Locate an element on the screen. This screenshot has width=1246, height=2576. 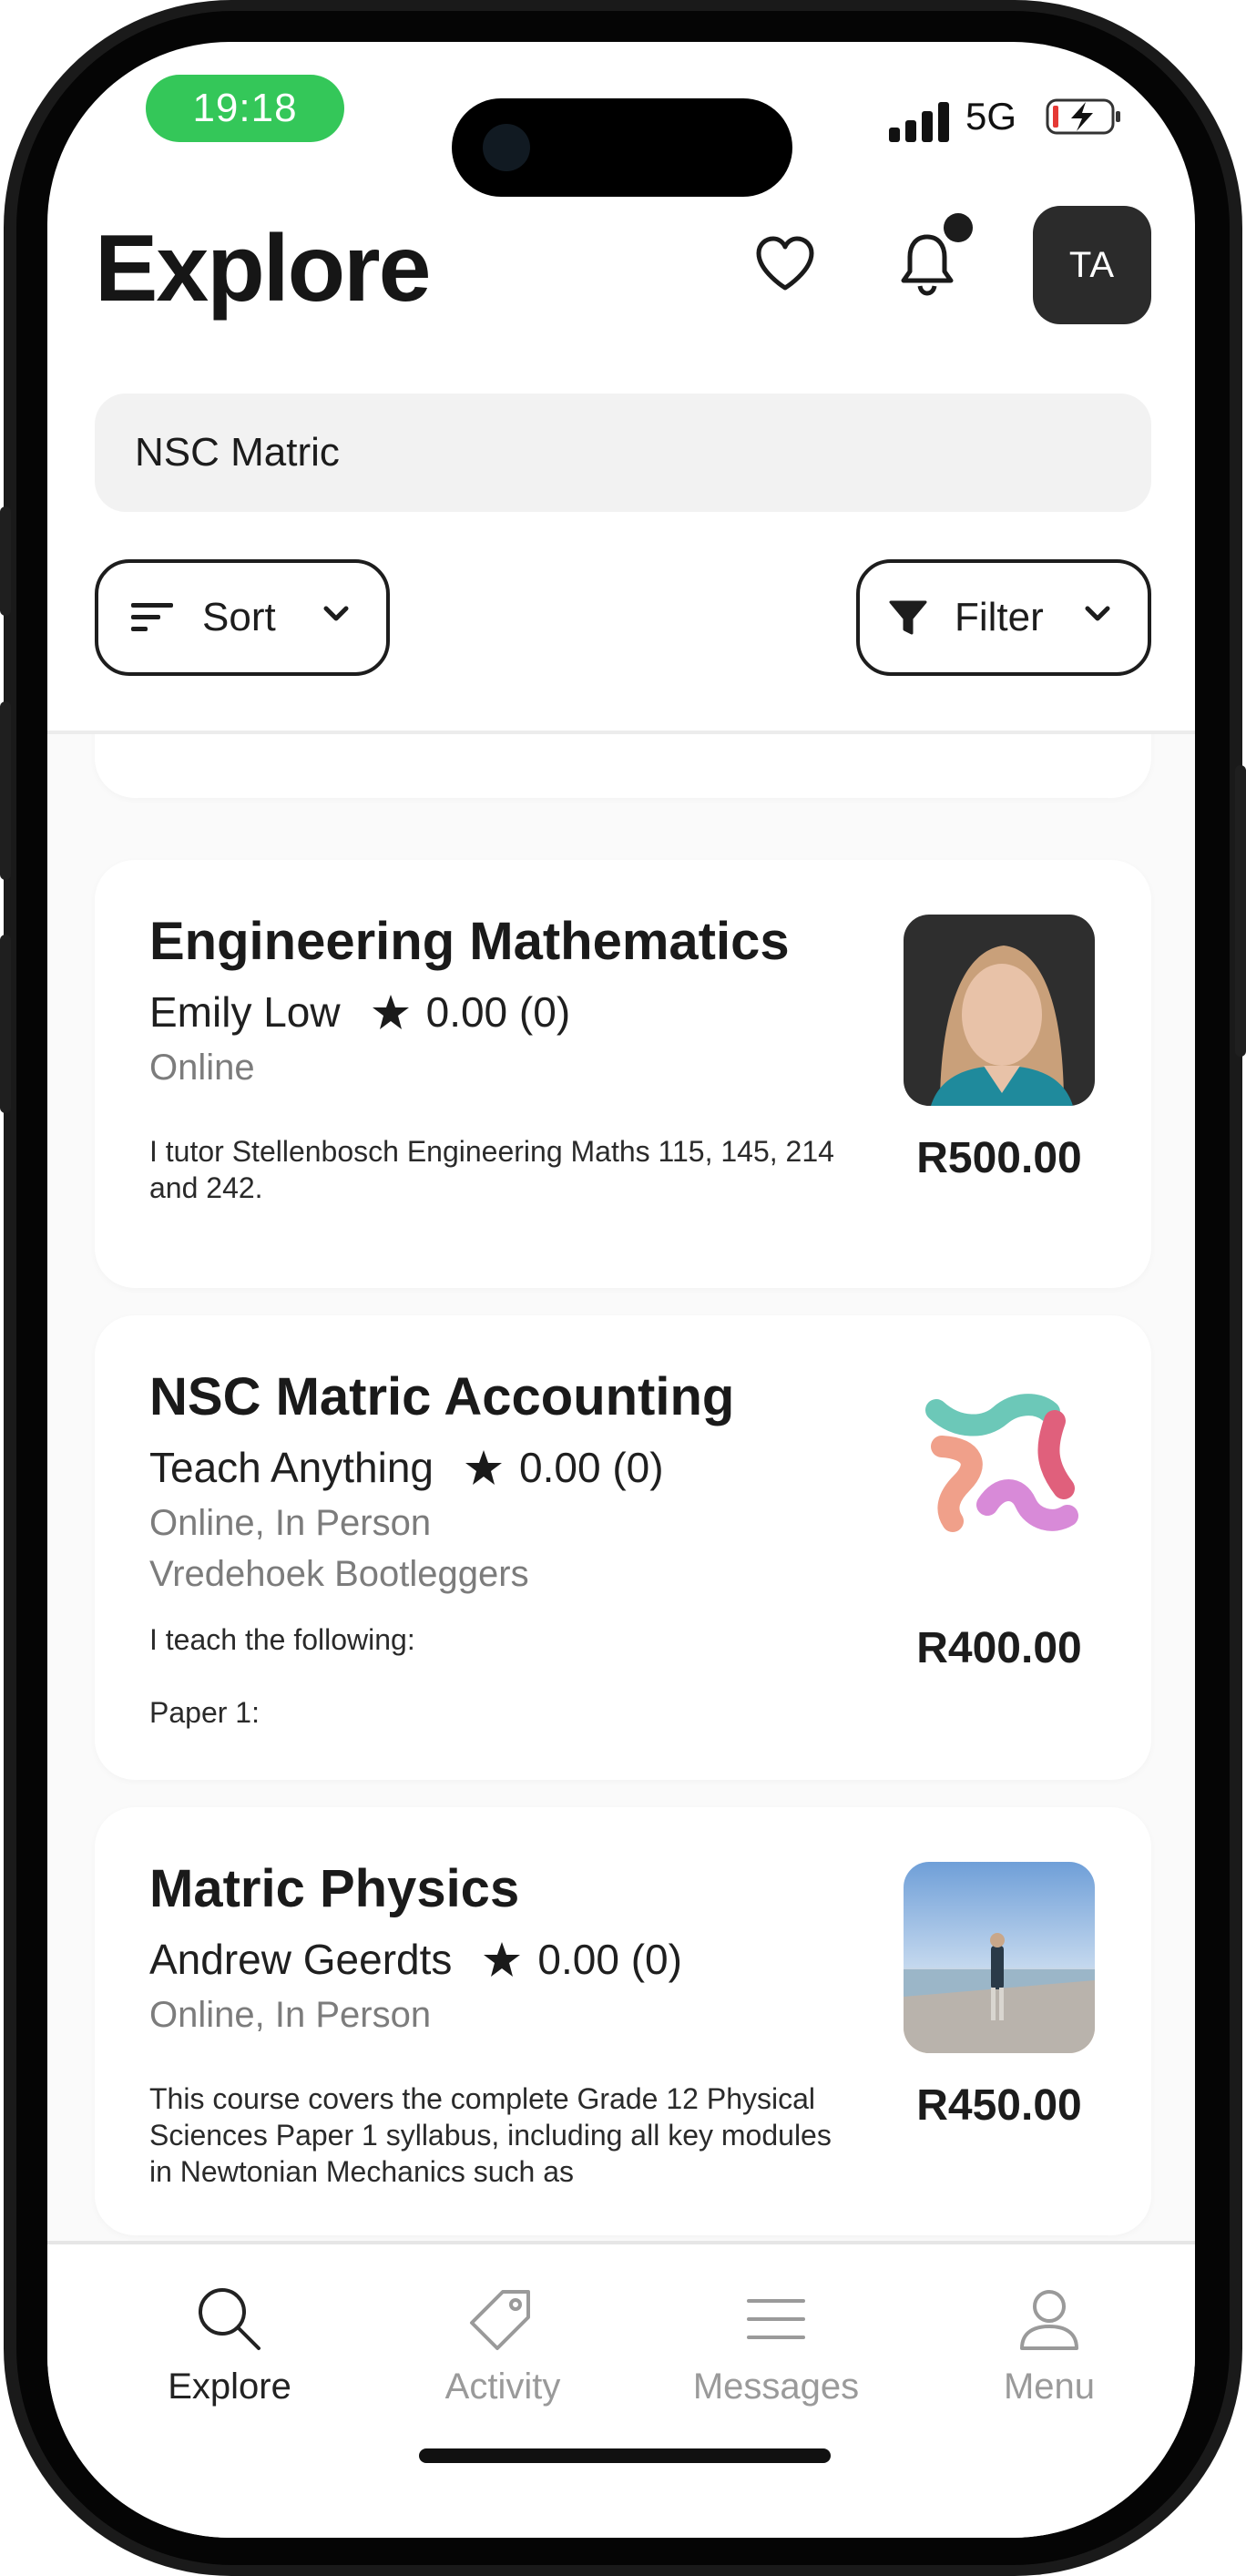
user-icon is located at coordinates (1049, 2320).